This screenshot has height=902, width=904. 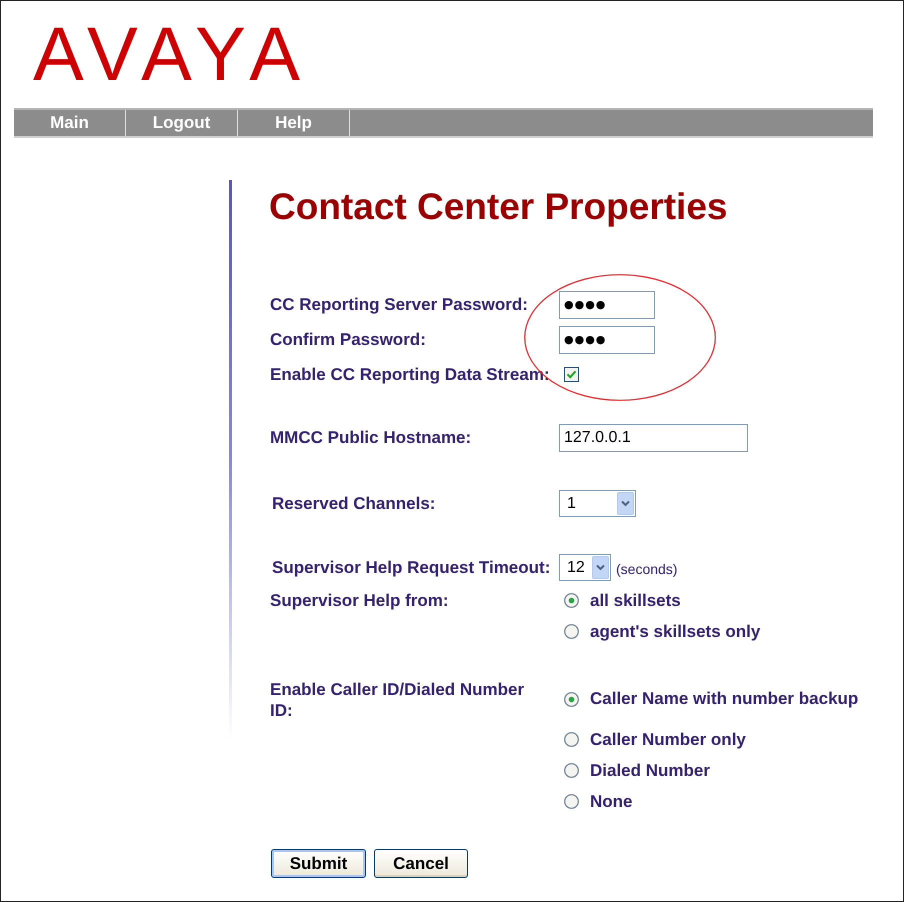 What do you see at coordinates (653, 438) in the screenshot?
I see `text-field: 127.0.0.1` at bounding box center [653, 438].